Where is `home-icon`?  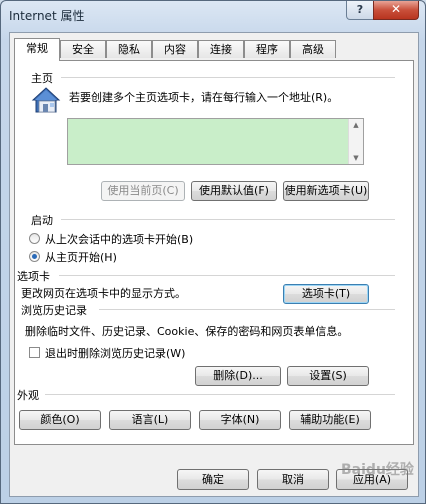 home-icon is located at coordinates (46, 100).